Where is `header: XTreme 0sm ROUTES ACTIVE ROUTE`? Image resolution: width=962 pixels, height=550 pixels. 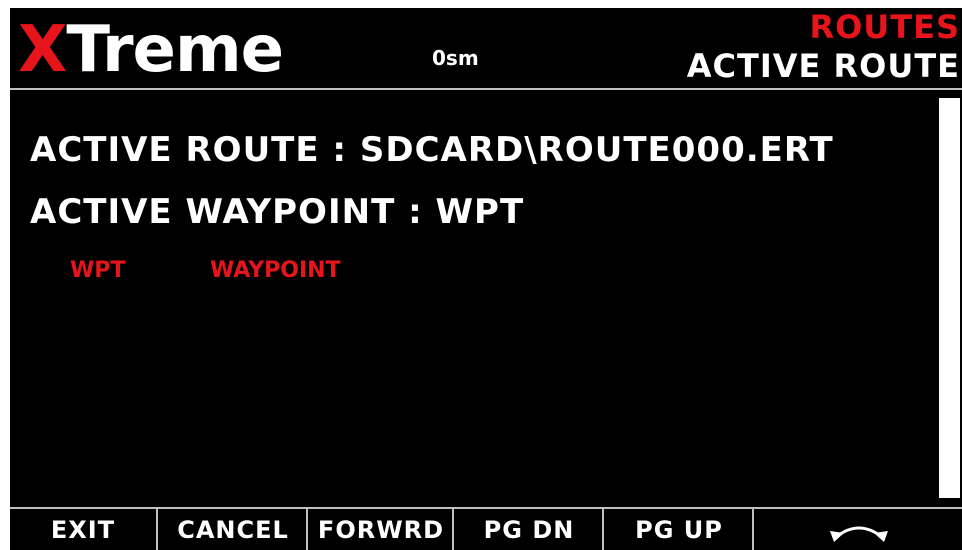 header: XTreme 0sm ROUTES ACTIVE ROUTE is located at coordinates (486, 48).